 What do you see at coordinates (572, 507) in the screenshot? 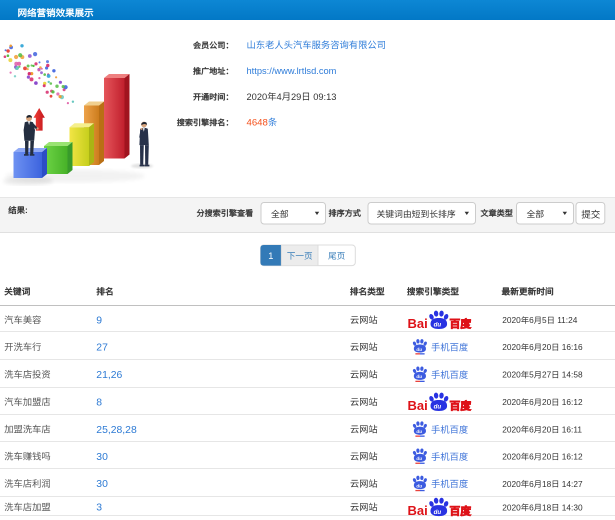
I see `svg-text: 14:30` at bounding box center [572, 507].